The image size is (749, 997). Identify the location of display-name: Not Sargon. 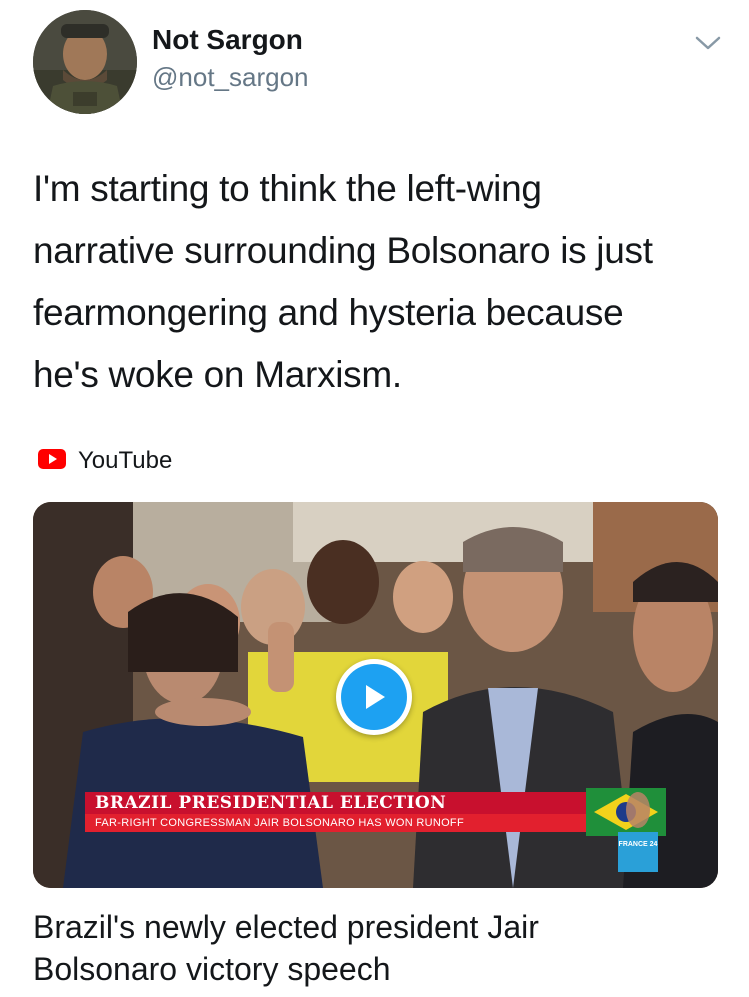
(227, 40).